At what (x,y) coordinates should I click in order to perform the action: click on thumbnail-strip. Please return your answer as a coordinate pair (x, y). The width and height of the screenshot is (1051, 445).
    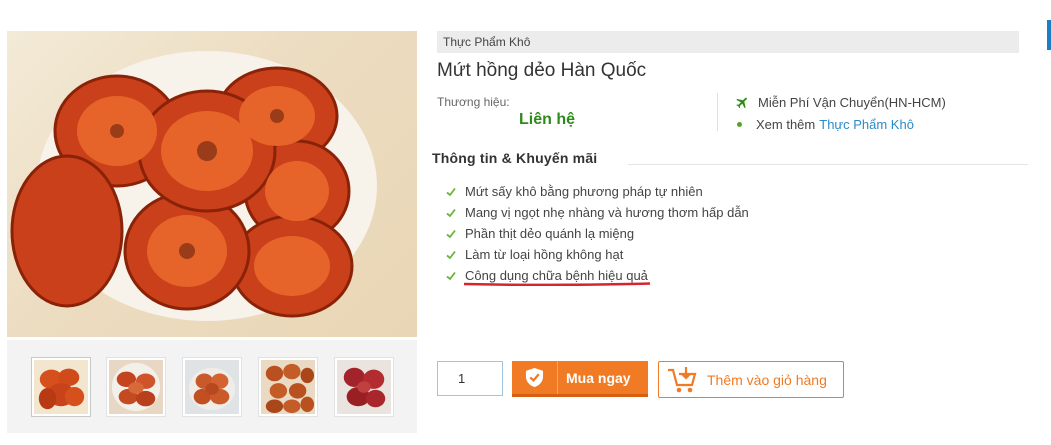
    Looking at the image, I should click on (212, 386).